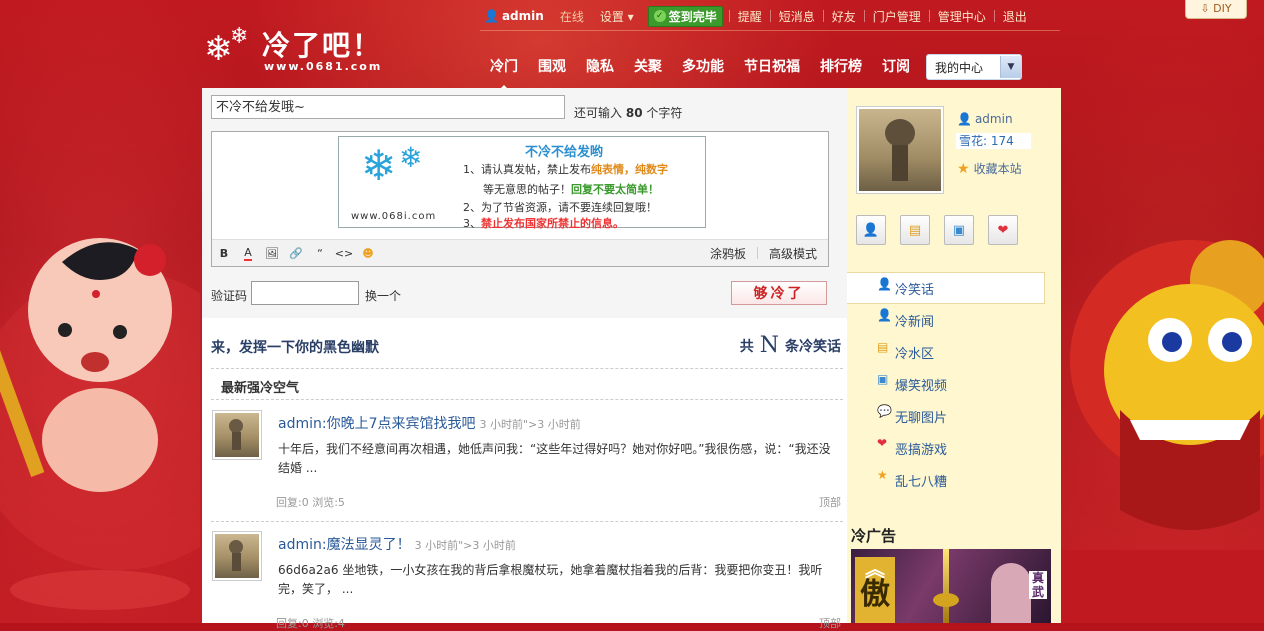 This screenshot has width=1264, height=631. Describe the element at coordinates (648, 67) in the screenshot. I see `nav-gather: 关聚` at that location.